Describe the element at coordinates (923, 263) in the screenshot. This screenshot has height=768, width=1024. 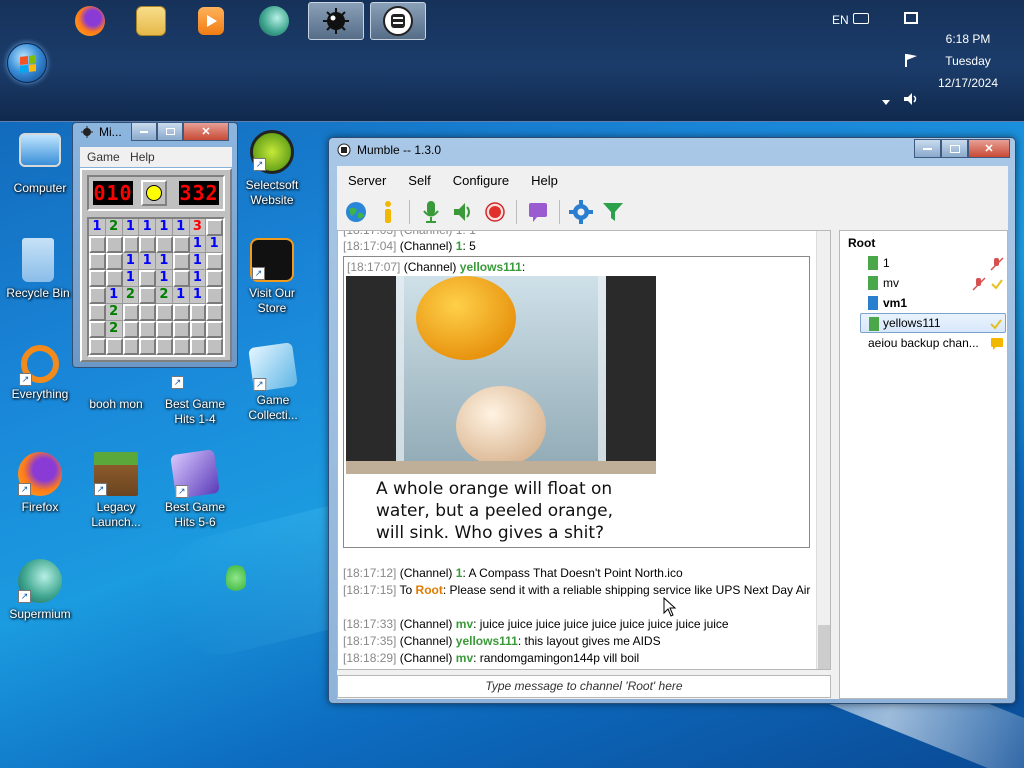
I see `user-row: 1` at that location.